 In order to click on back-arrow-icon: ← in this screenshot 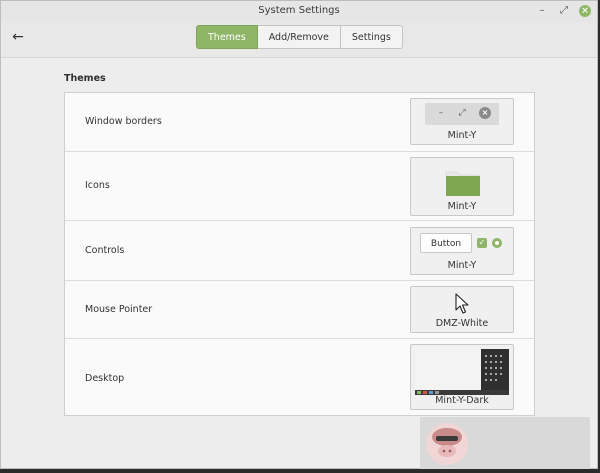, I will do `click(18, 37)`.